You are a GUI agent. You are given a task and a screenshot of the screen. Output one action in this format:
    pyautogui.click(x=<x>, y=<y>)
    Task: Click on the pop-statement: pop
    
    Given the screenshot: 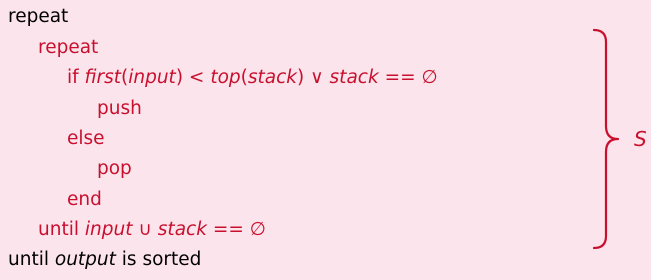 What is the action you would take?
    pyautogui.click(x=114, y=168)
    